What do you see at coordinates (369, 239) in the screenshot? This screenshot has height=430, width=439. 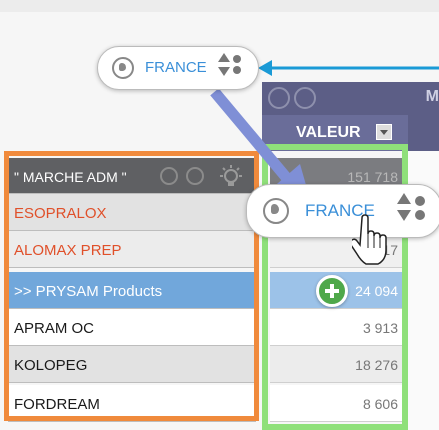 I see `hand-cursor-icon` at bounding box center [369, 239].